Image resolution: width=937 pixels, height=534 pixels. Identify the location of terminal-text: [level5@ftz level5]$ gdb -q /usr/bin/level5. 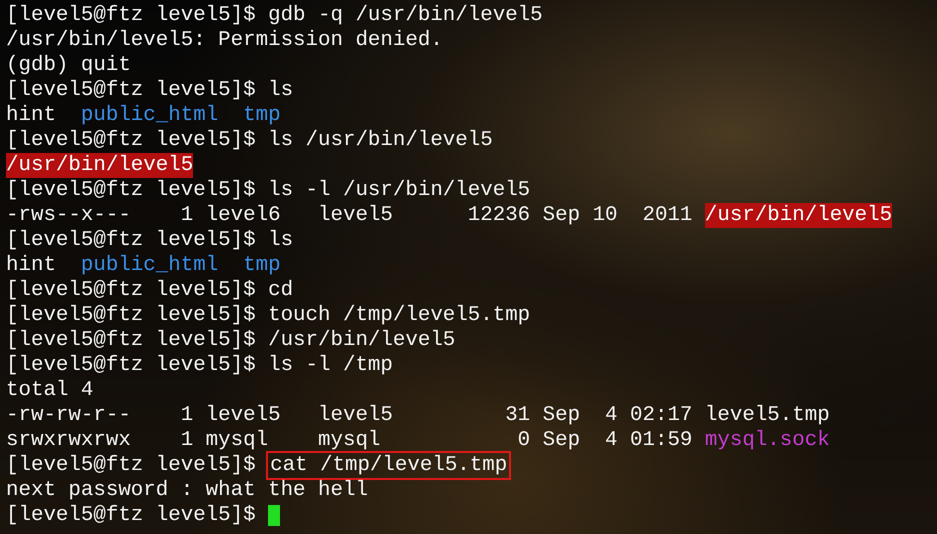
(274, 15).